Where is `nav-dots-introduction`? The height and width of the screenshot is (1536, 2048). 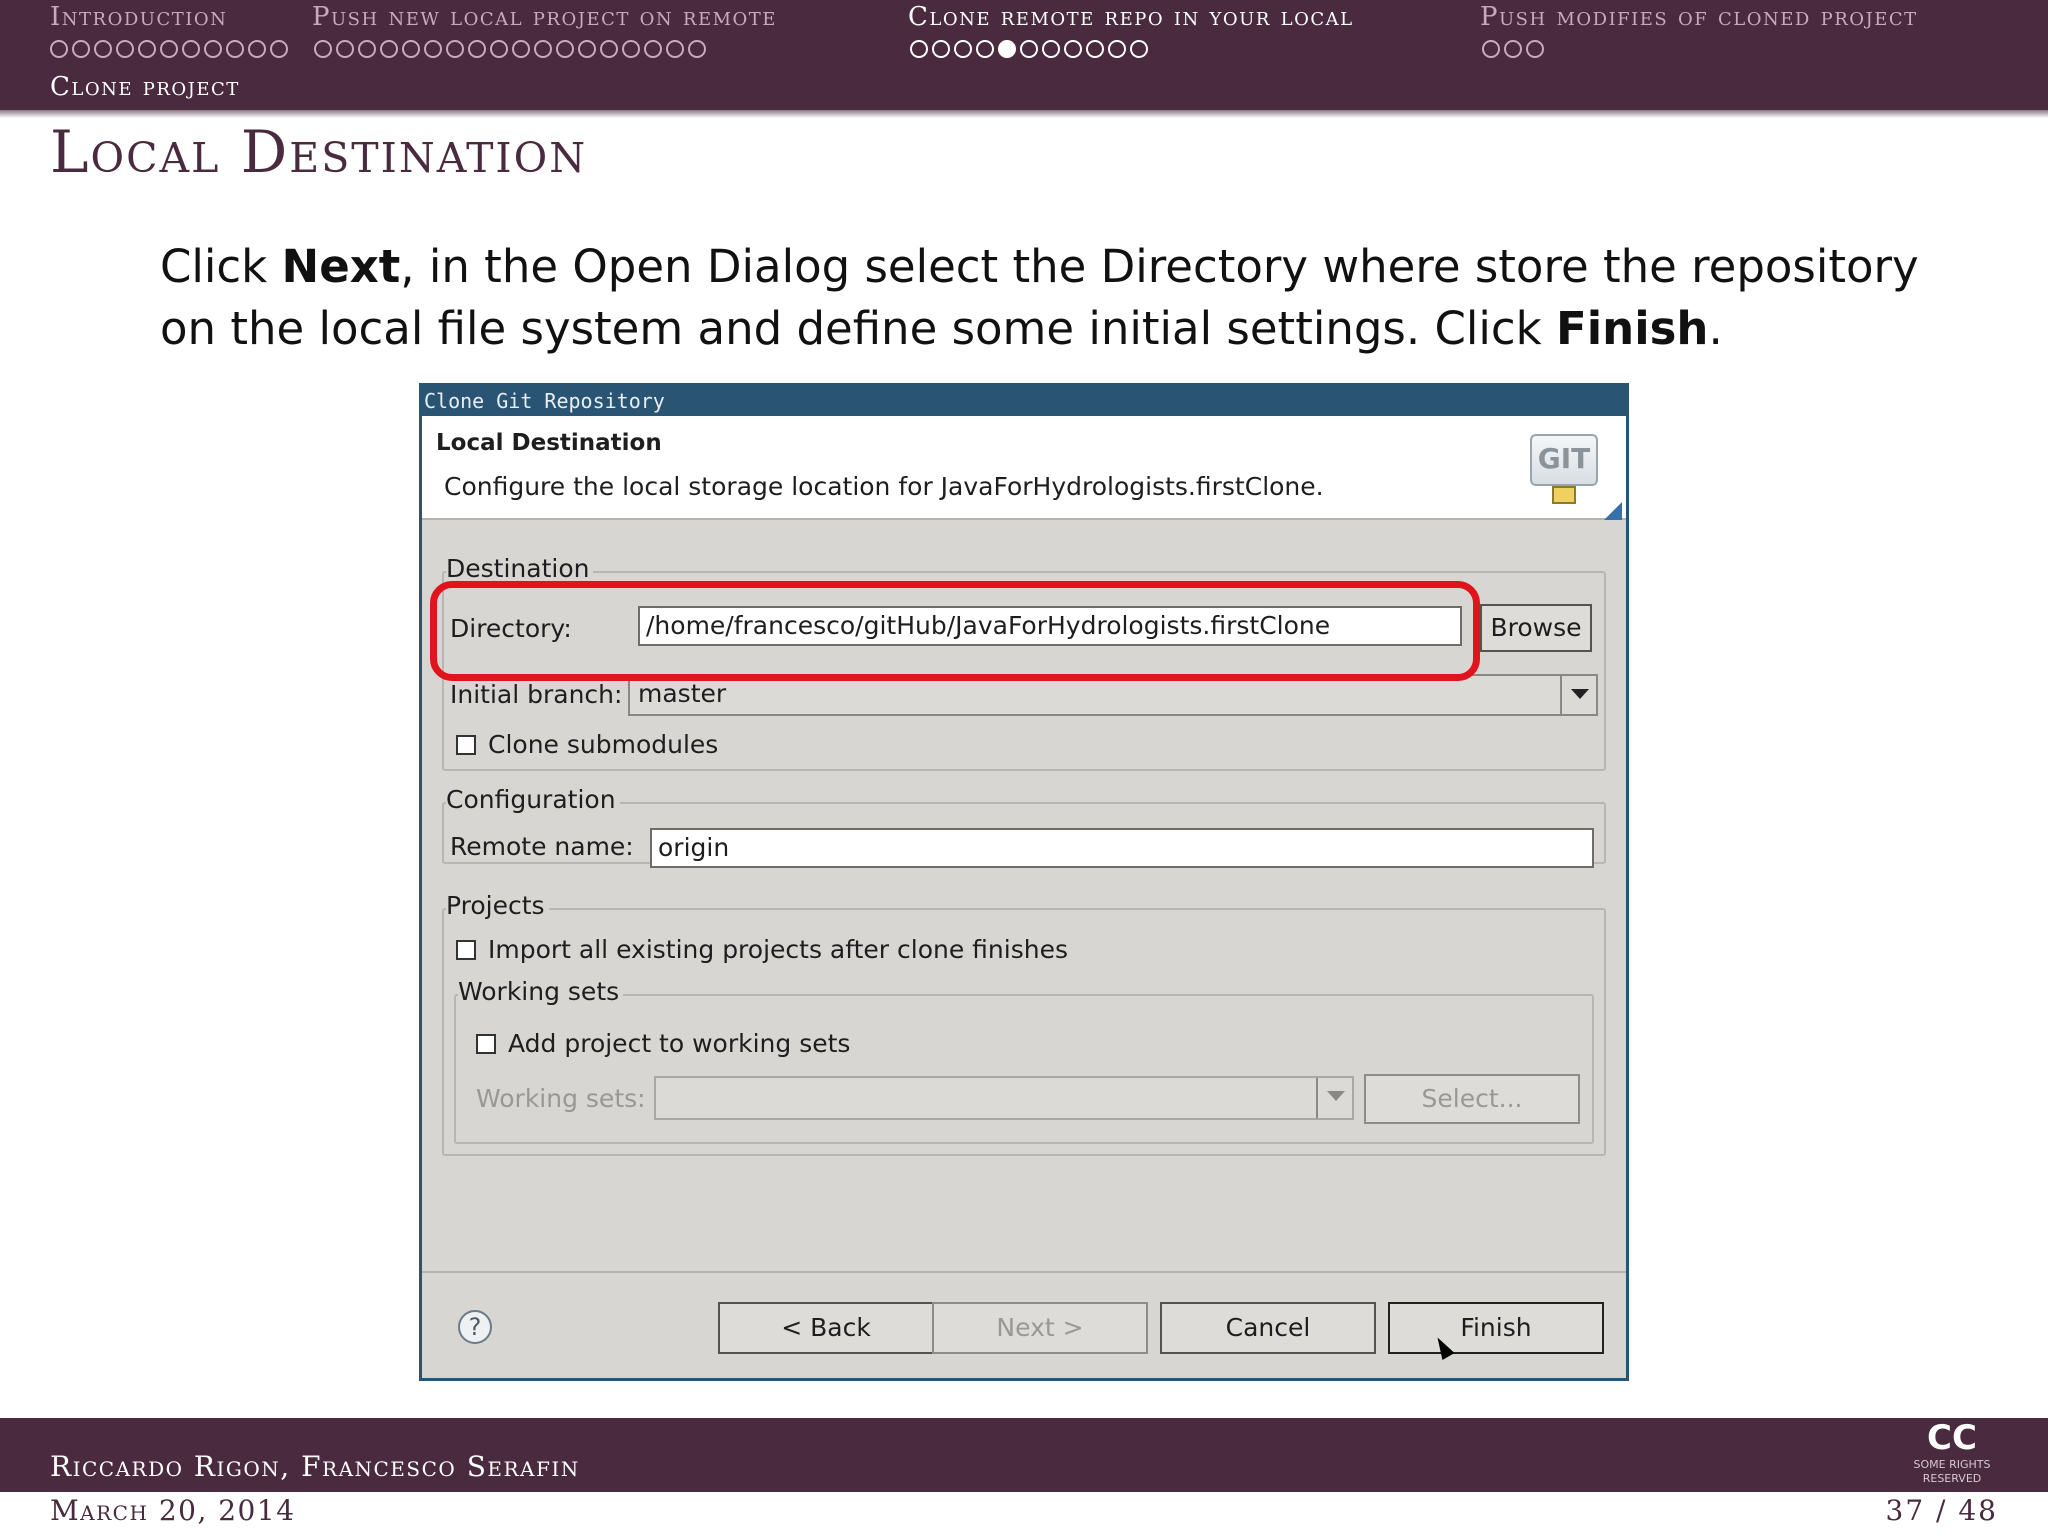
nav-dots-introduction is located at coordinates (169, 49).